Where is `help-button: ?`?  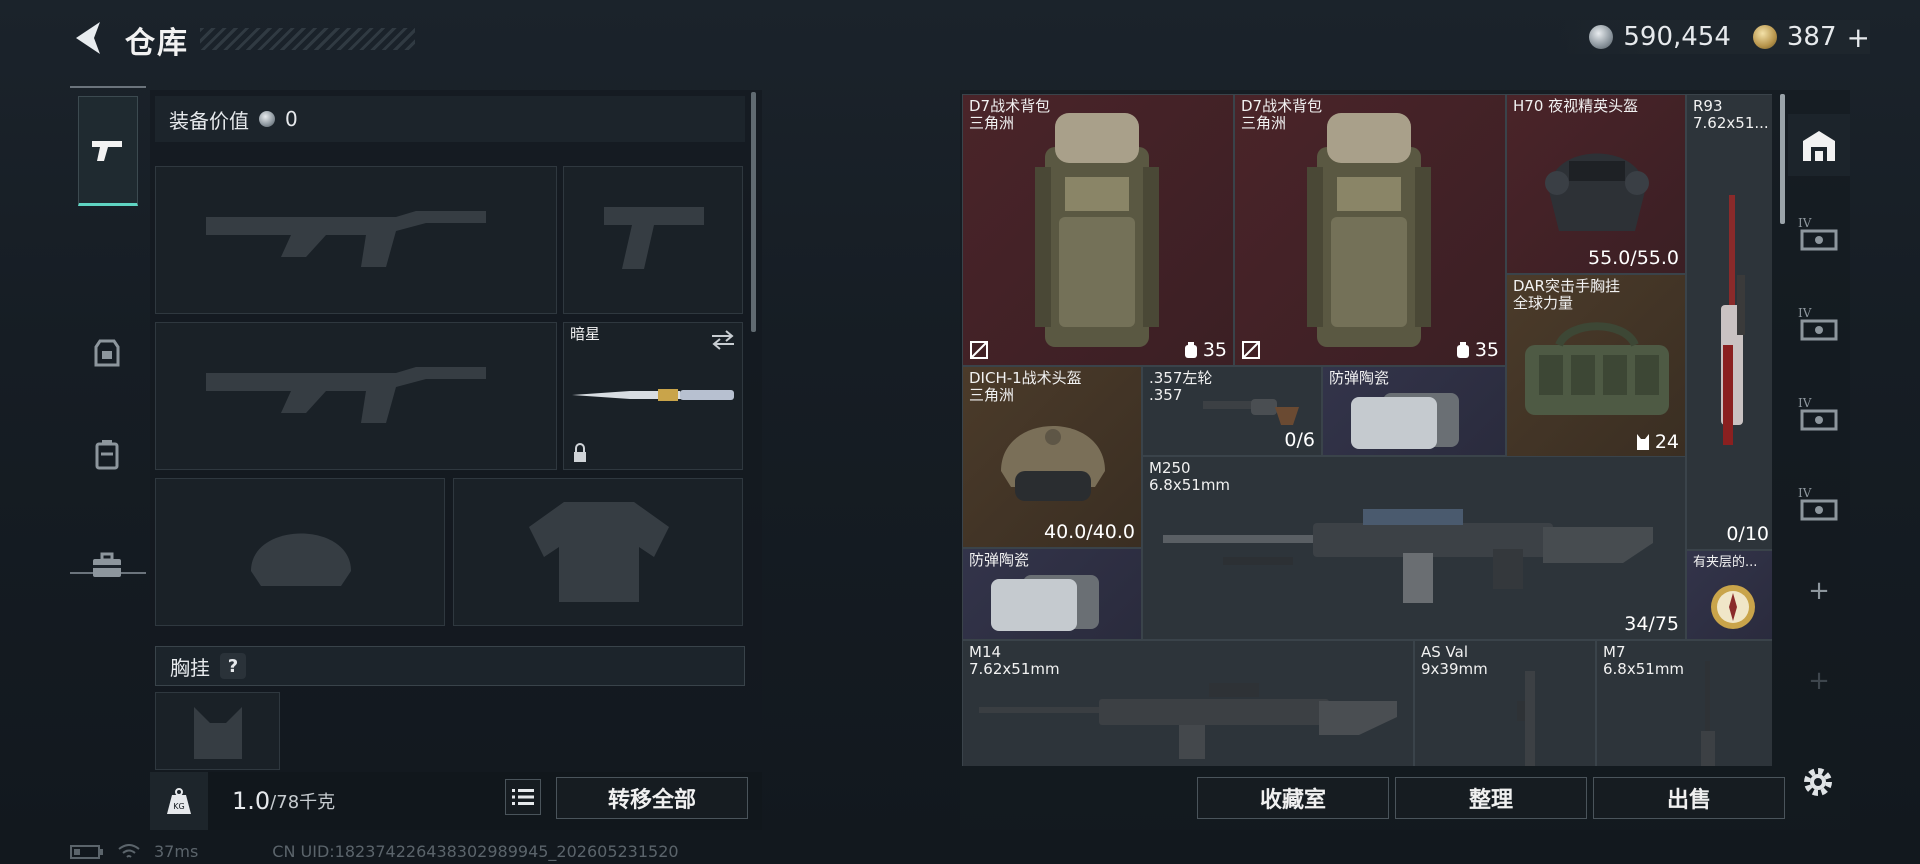 help-button: ? is located at coordinates (233, 666).